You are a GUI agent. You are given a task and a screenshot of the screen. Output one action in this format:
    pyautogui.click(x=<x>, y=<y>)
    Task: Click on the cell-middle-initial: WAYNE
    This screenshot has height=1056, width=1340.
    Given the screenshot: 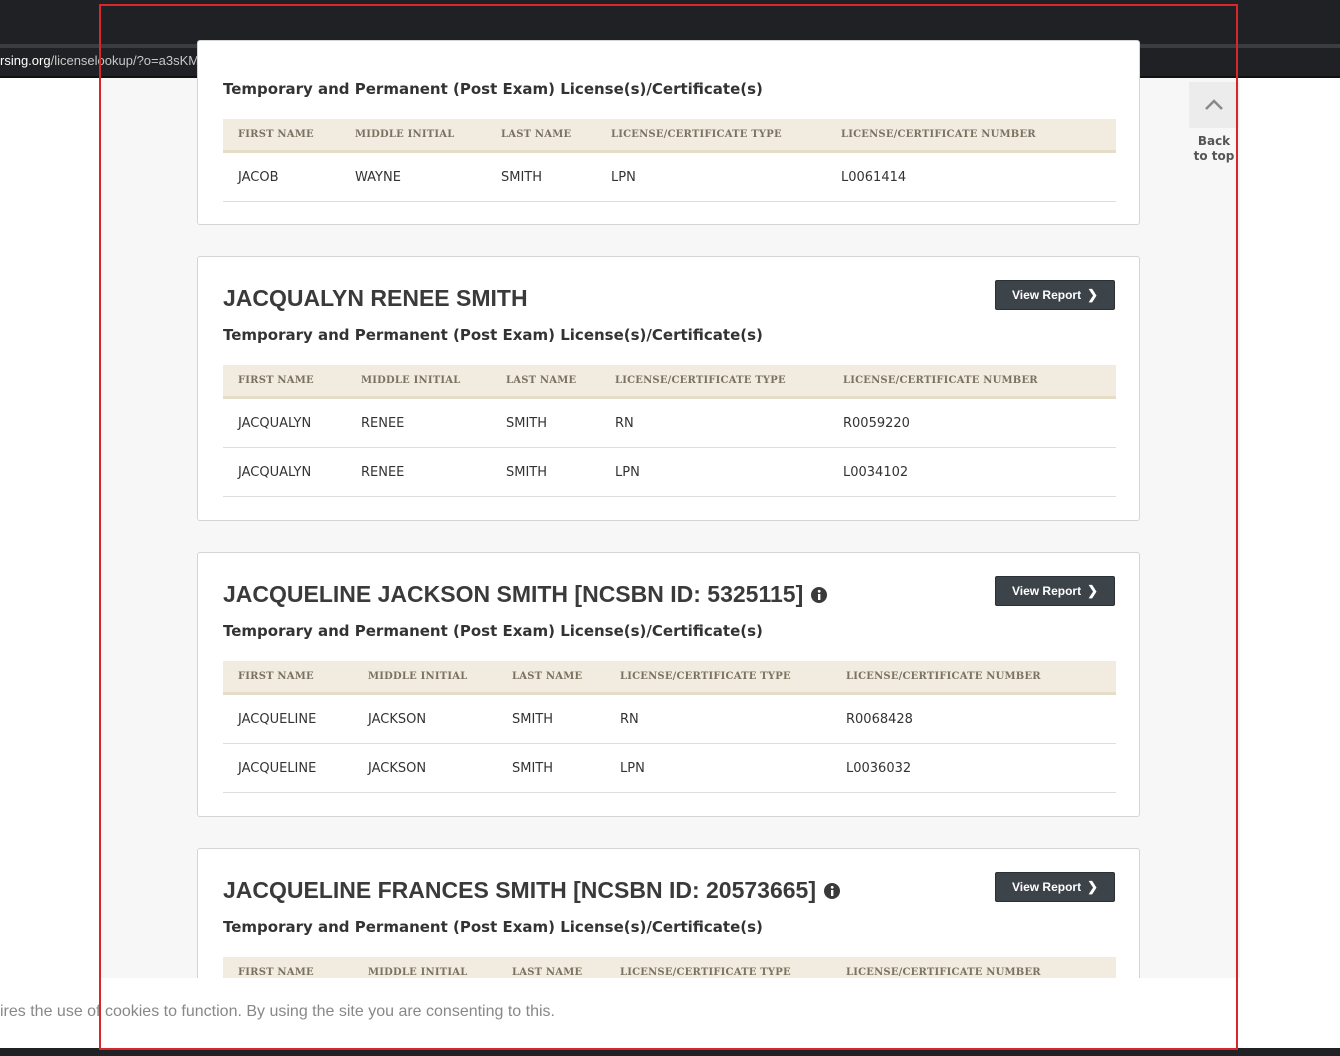 What is the action you would take?
    pyautogui.click(x=413, y=176)
    